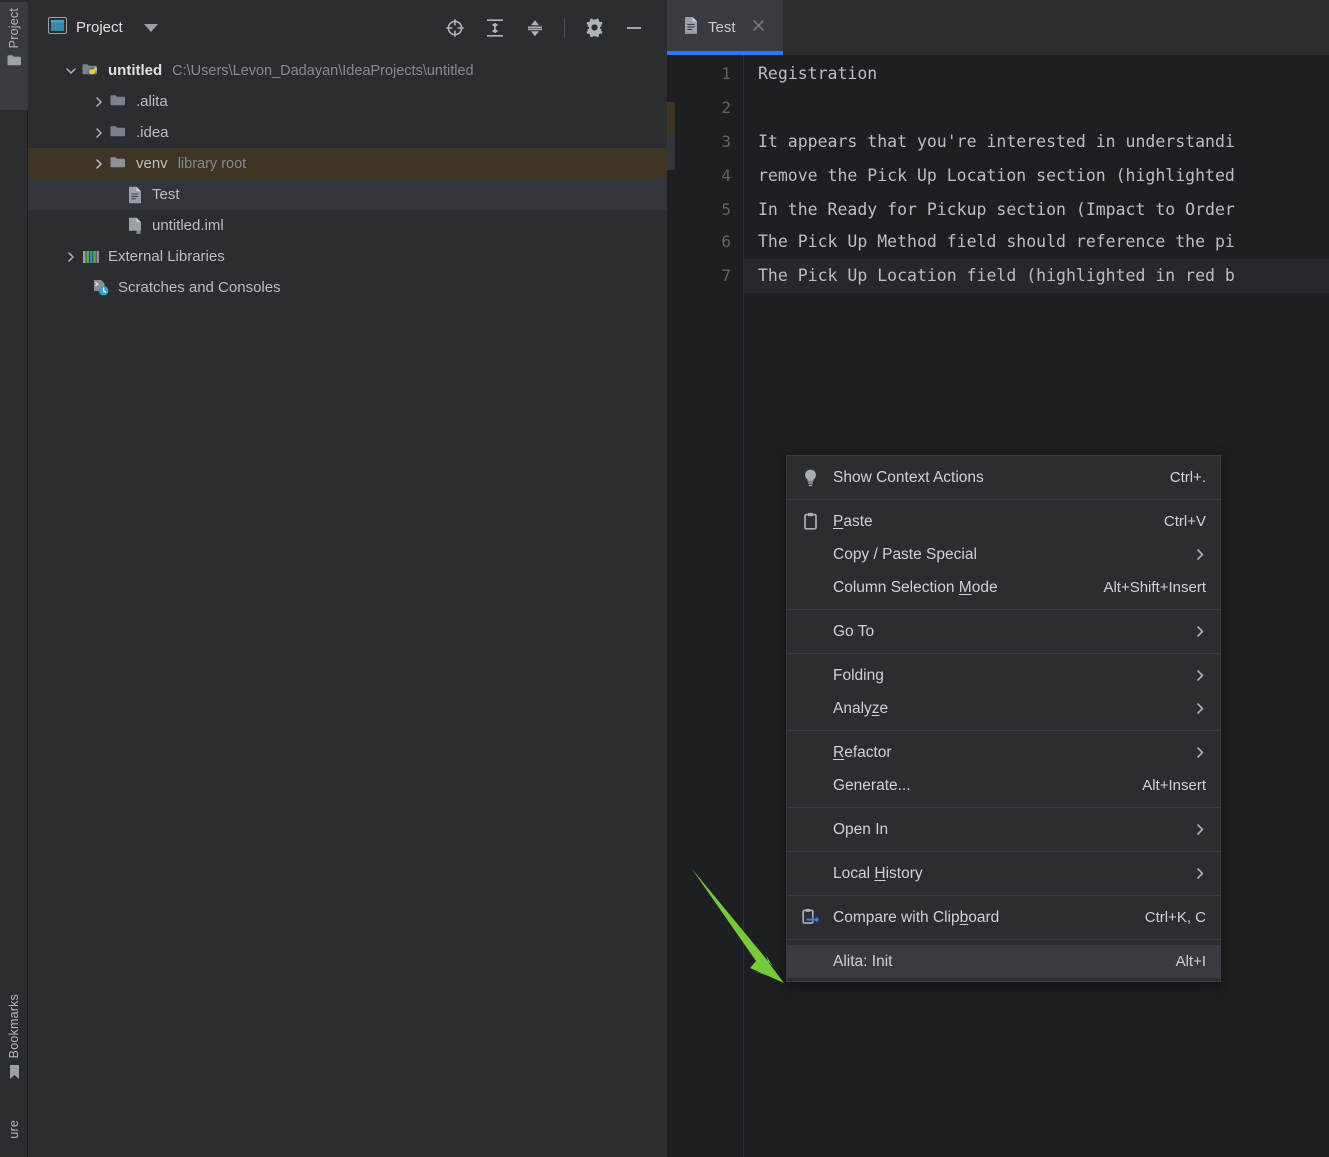 The width and height of the screenshot is (1329, 1157). Describe the element at coordinates (14, 1026) in the screenshot. I see `rail-item-bookmarks-label: Bookmarks` at that location.